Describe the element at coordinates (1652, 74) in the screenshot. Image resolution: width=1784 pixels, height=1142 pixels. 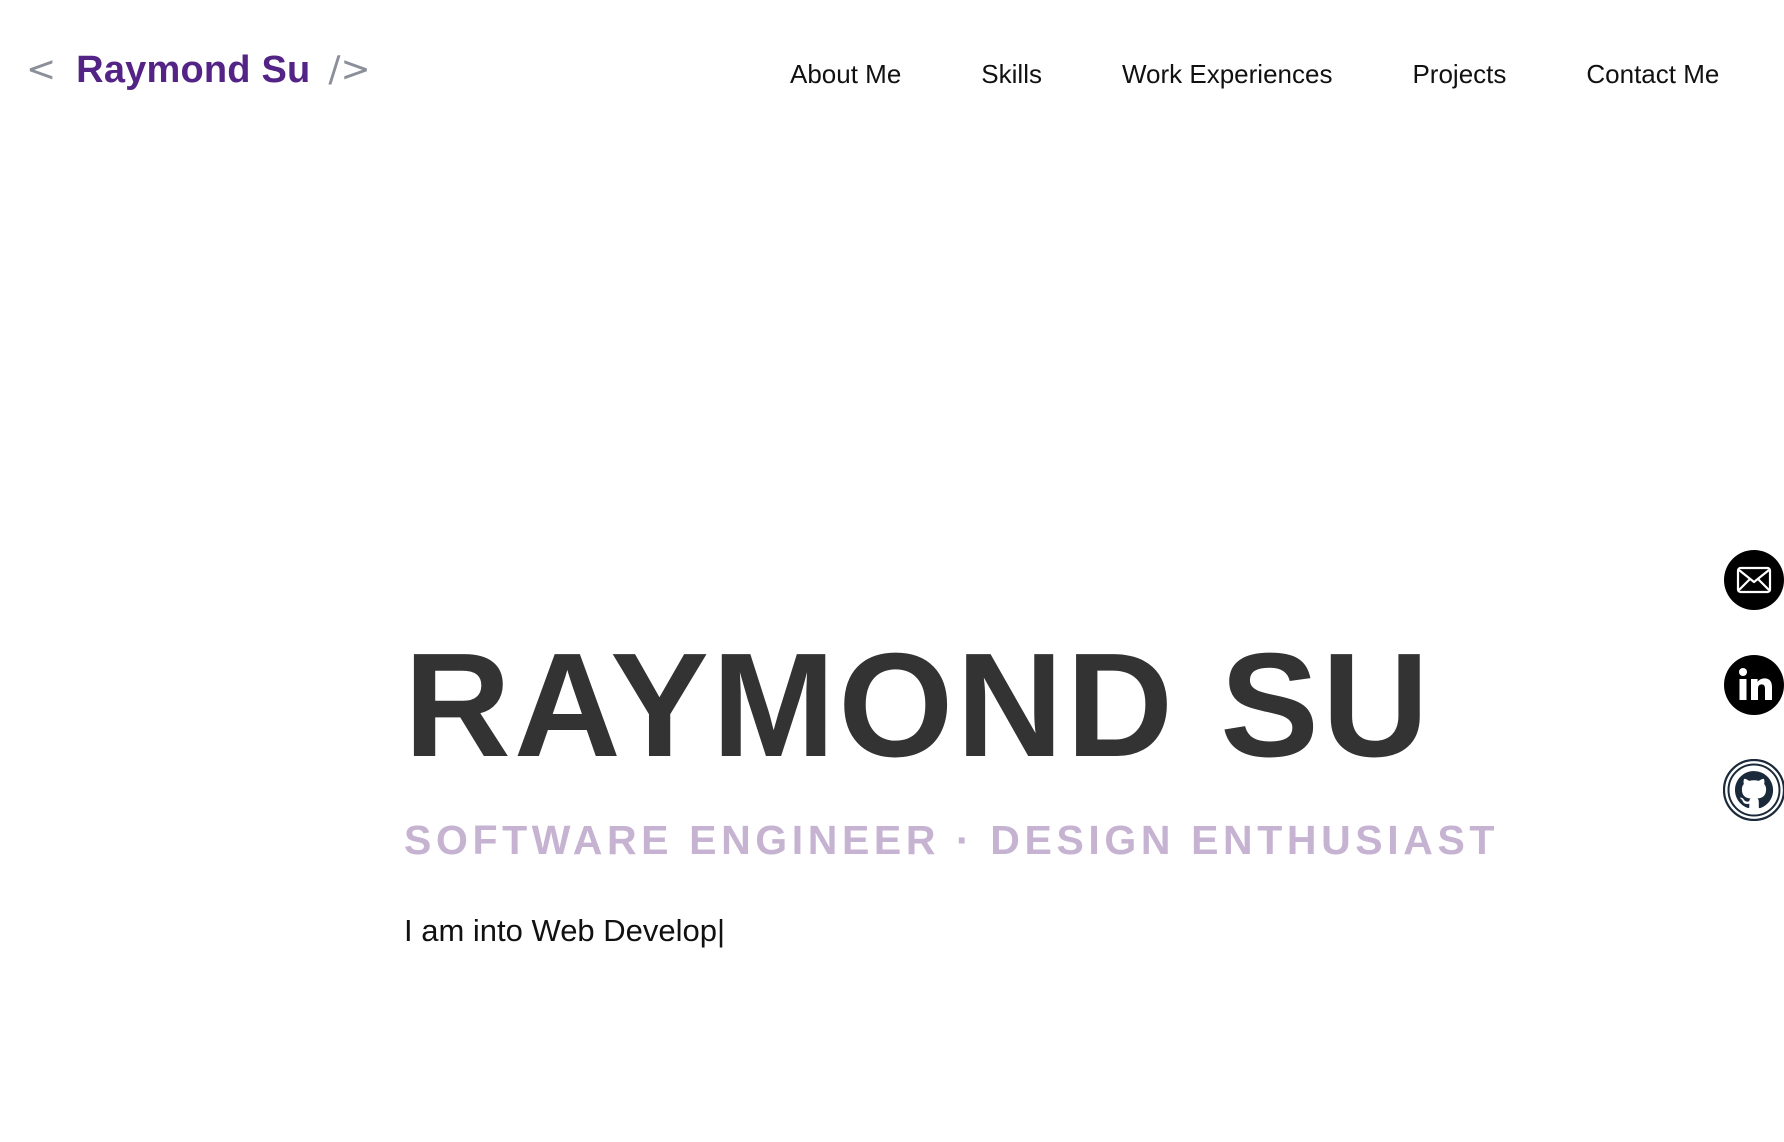
I see `nav-contact-me: Contact Me` at that location.